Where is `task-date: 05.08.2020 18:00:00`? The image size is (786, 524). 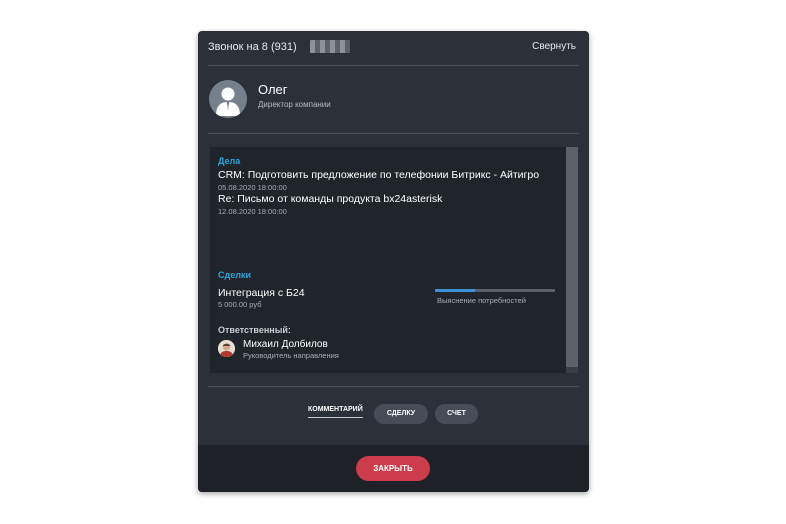 task-date: 05.08.2020 18:00:00 is located at coordinates (252, 187).